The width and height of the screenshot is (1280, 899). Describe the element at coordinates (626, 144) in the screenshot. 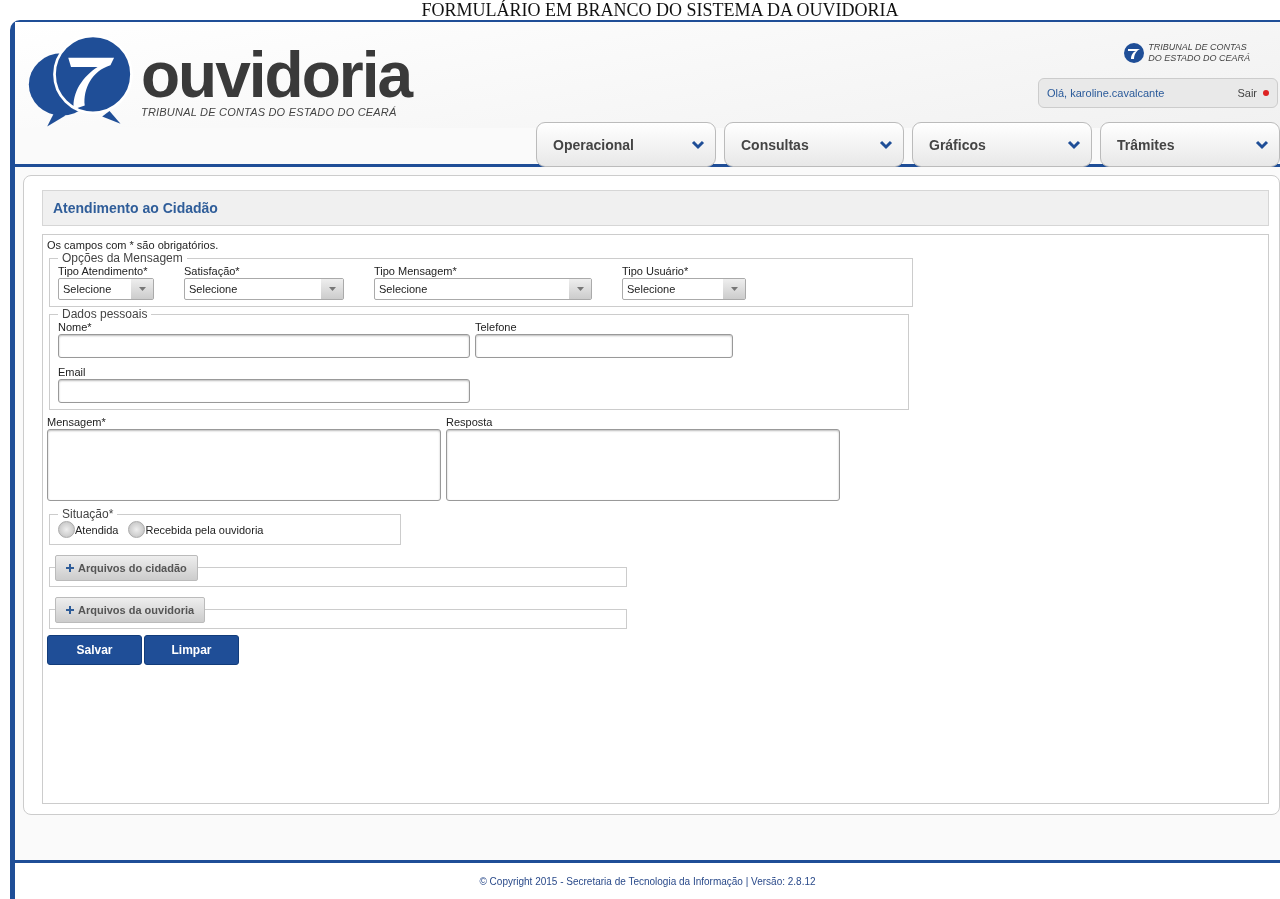

I see `nav-menu-tab: Operacional` at that location.